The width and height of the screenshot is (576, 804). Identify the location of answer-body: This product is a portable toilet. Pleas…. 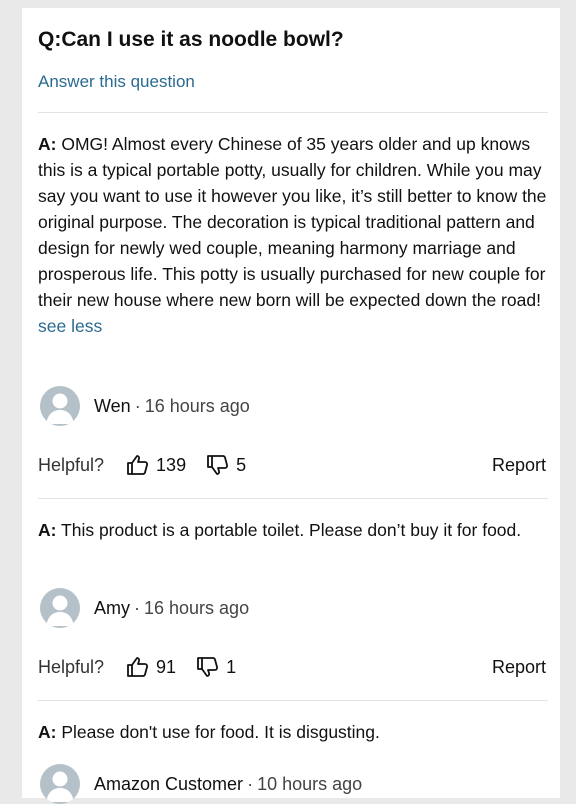
(291, 530).